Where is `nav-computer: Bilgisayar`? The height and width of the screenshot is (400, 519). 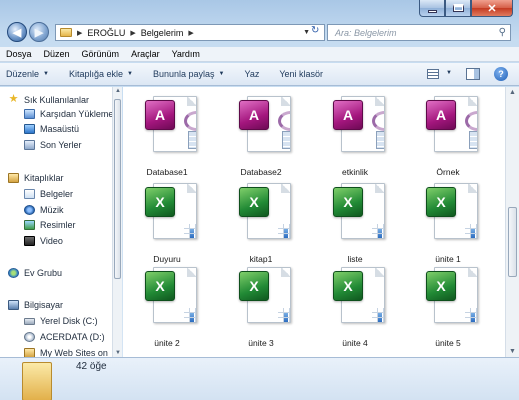
nav-computer: Bilgisayar is located at coordinates (35, 305).